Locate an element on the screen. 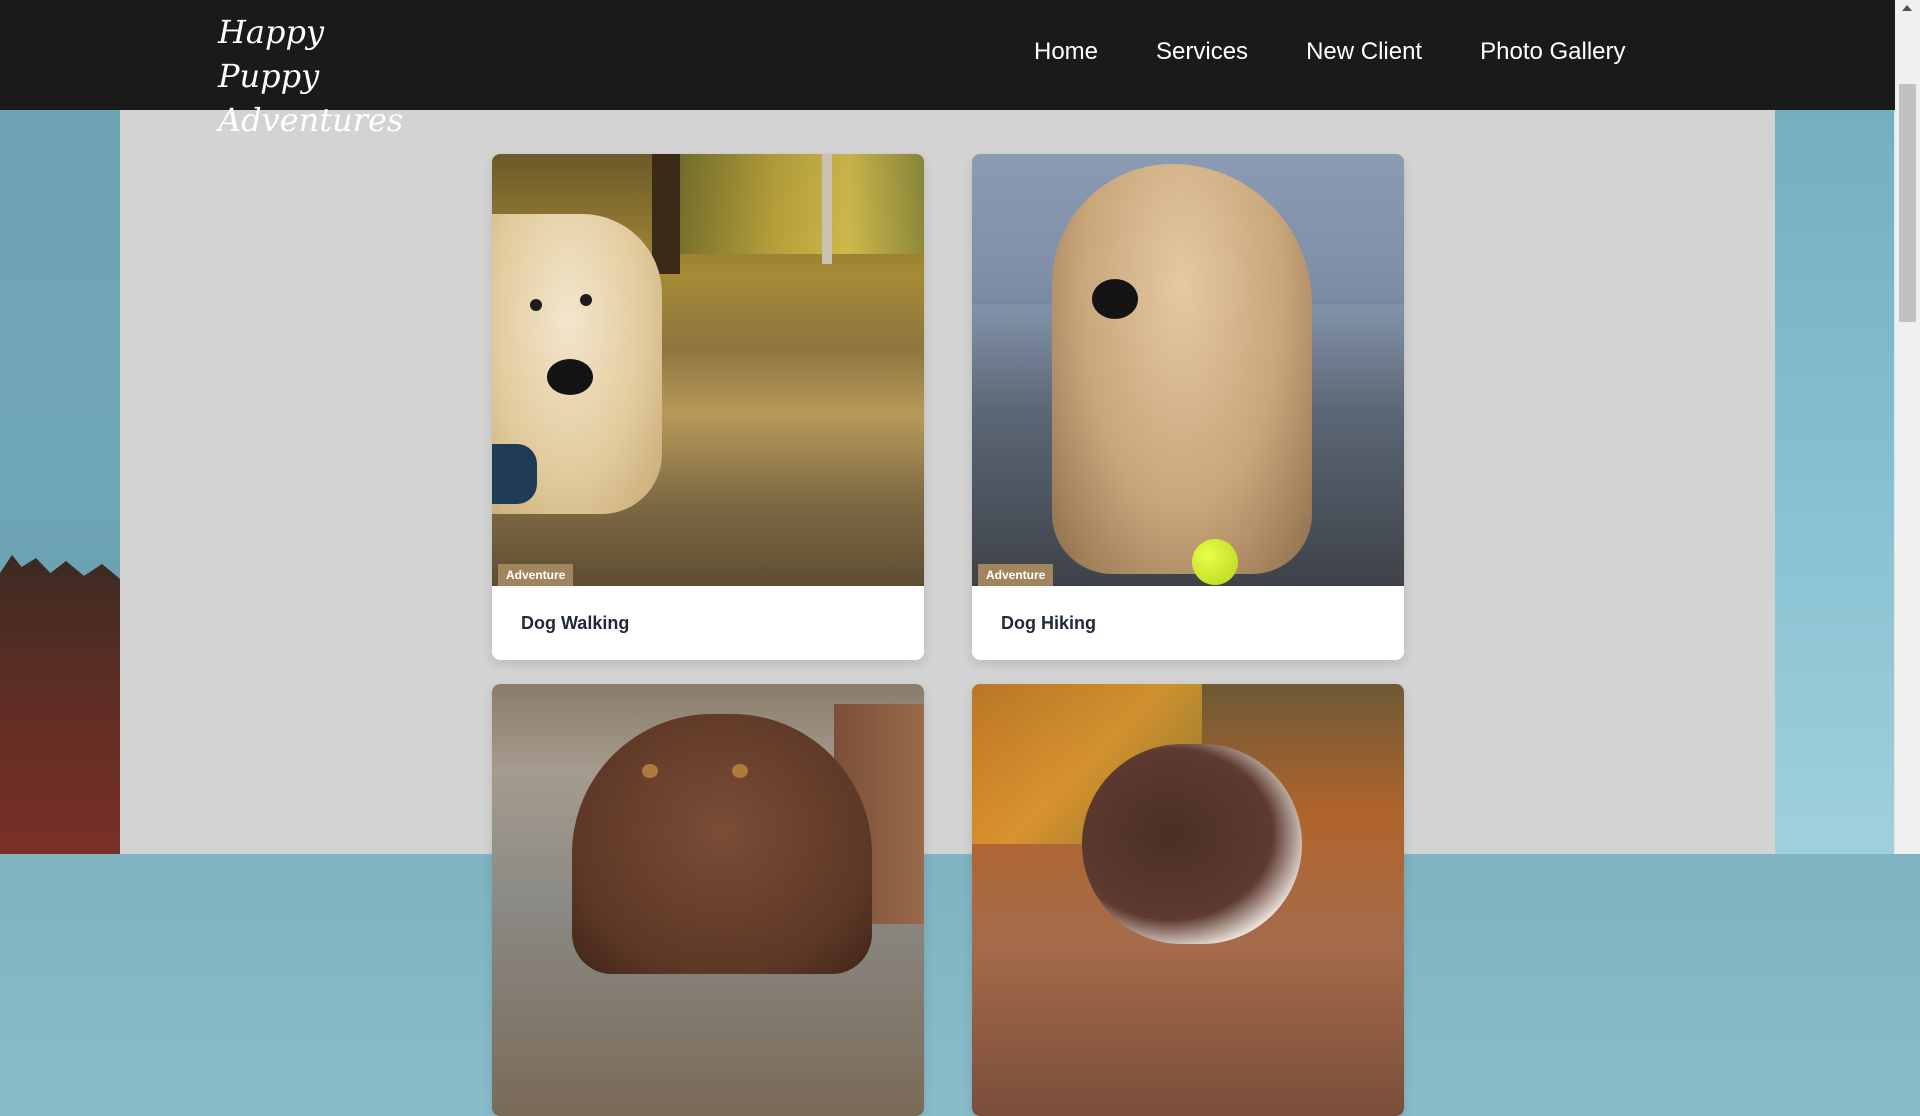 Image resolution: width=1920 pixels, height=1116 pixels. card-dog-walking: Adventure Dog Walking is located at coordinates (708, 407).